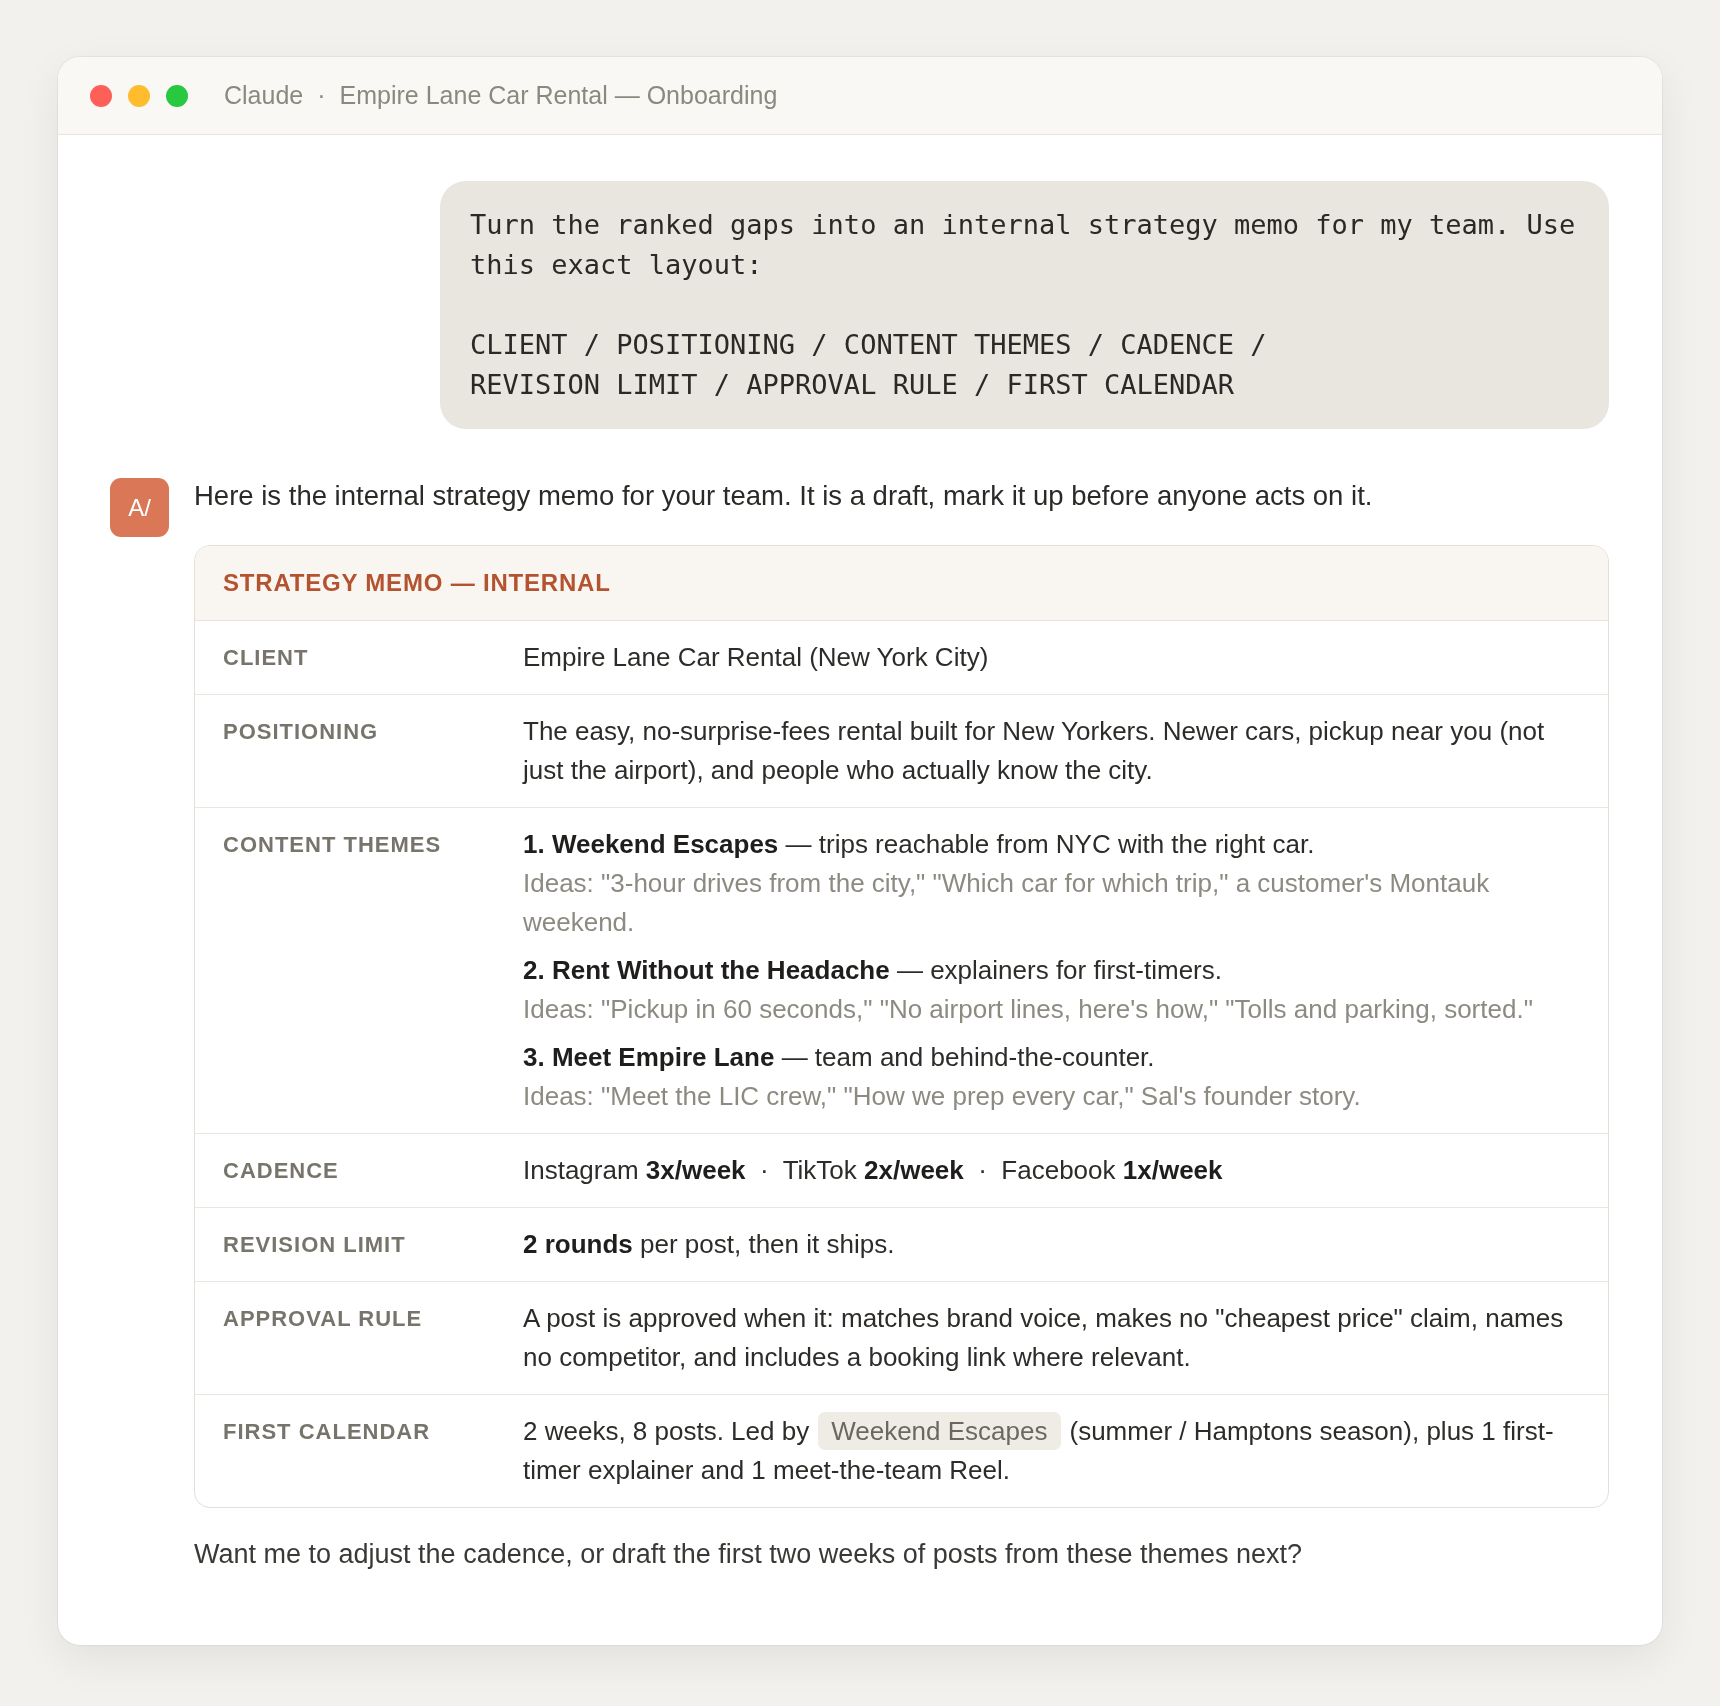 The width and height of the screenshot is (1720, 1706). Describe the element at coordinates (1055, 1451) in the screenshot. I see `row-value: 2 weeks, 8 posts. Led by Weekend Escapes (summer / Hamptons season), plus 1 first-timer explainer and 1 meet-the-team Reel.` at that location.